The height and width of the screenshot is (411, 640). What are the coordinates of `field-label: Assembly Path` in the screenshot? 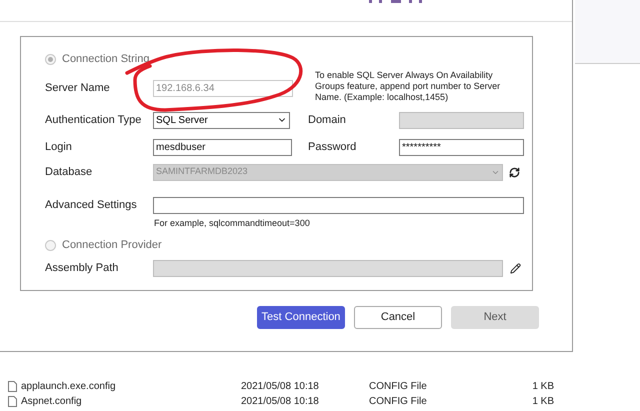 It's located at (82, 268).